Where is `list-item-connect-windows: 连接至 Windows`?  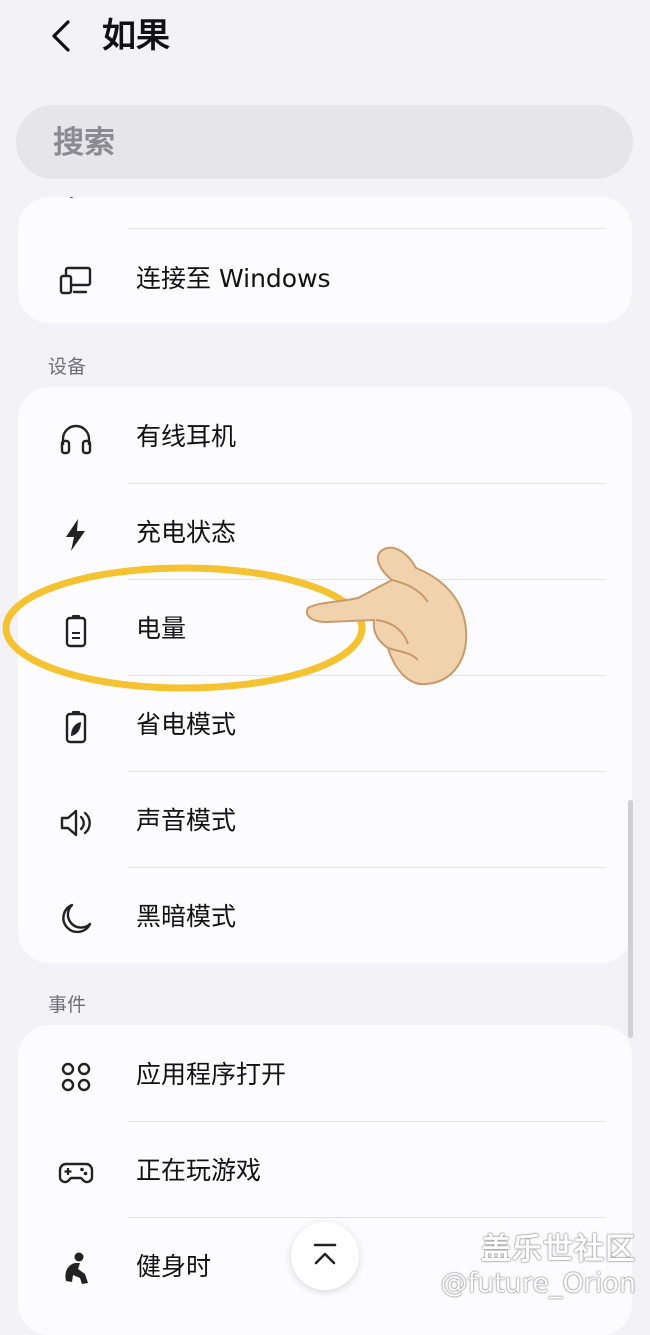
list-item-connect-windows: 连接至 Windows is located at coordinates (325, 277).